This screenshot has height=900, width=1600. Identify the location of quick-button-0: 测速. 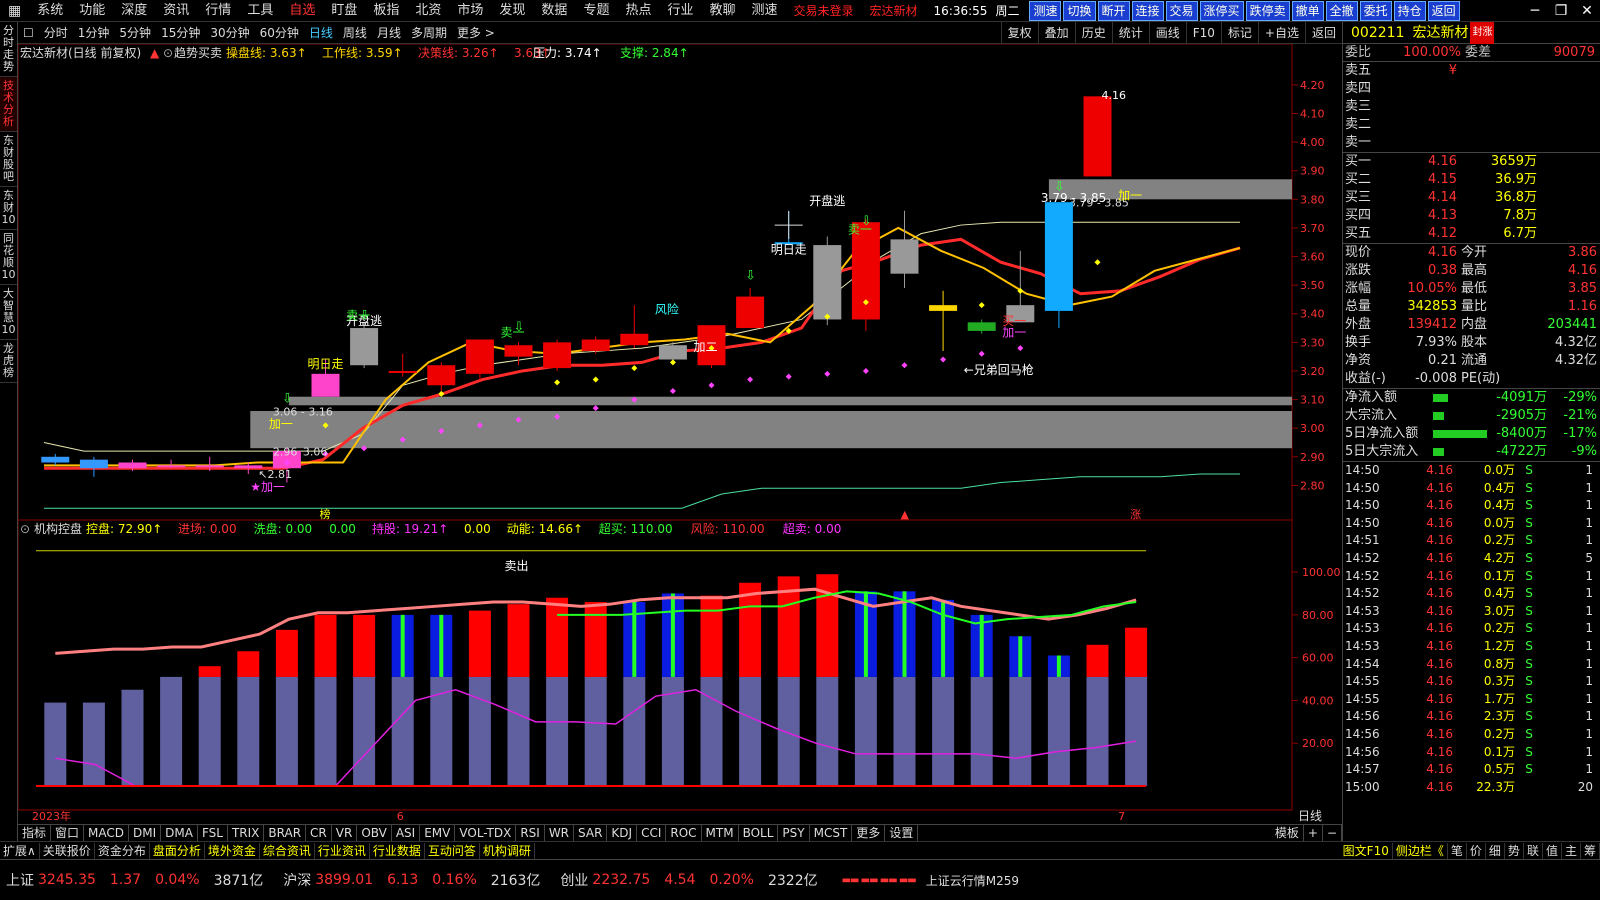
(1045, 10).